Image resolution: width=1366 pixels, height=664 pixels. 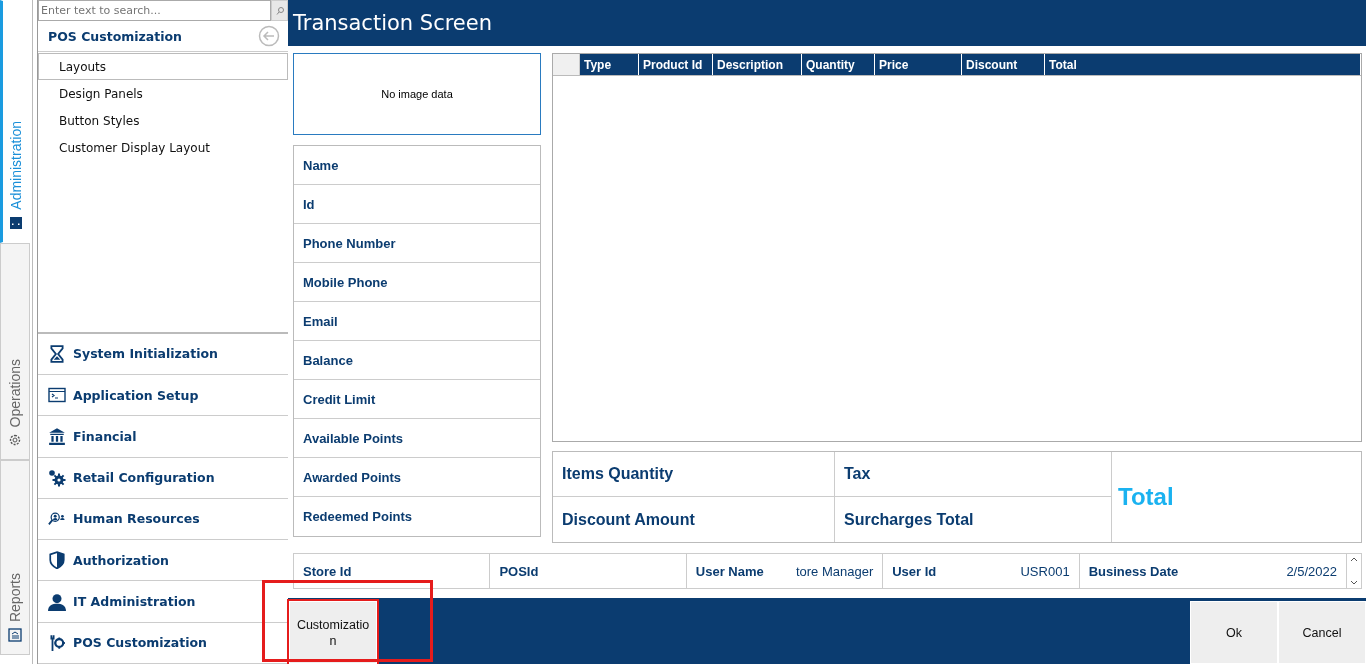 What do you see at coordinates (1044, 571) in the screenshot?
I see `status-value: USR001` at bounding box center [1044, 571].